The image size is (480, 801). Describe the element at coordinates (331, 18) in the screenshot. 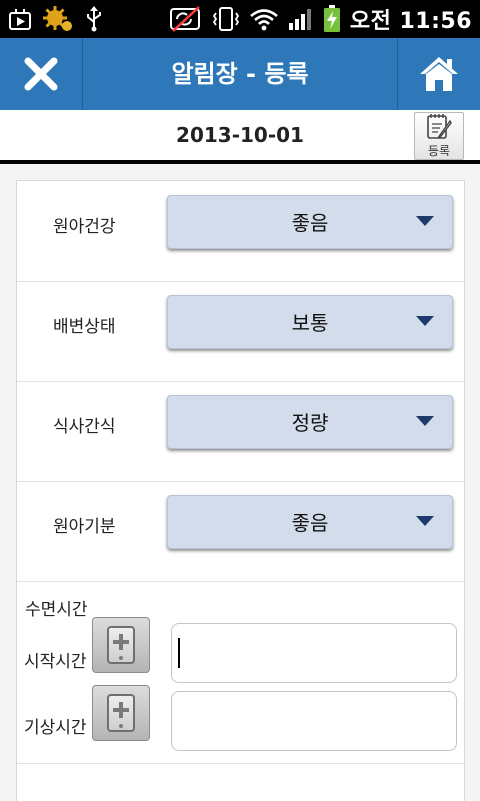

I see `battery-charging-icon` at that location.